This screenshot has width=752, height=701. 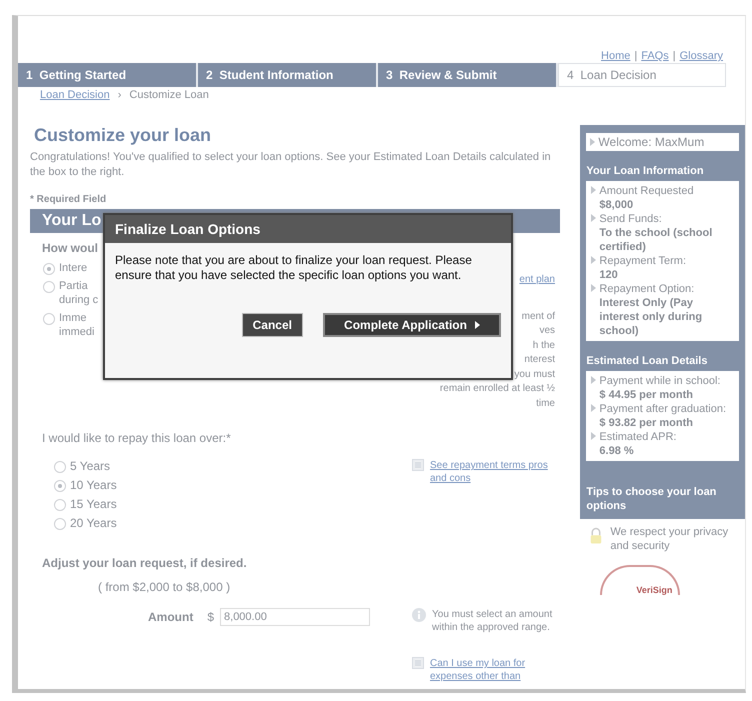 I want to click on amount-field: 8,000.00, so click(x=295, y=617).